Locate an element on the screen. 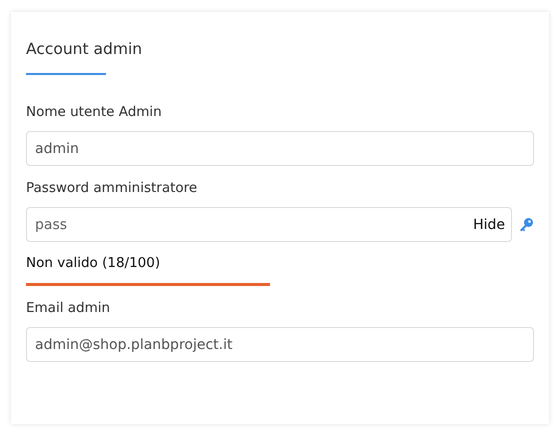 The width and height of the screenshot is (558, 434). key-icon is located at coordinates (526, 224).